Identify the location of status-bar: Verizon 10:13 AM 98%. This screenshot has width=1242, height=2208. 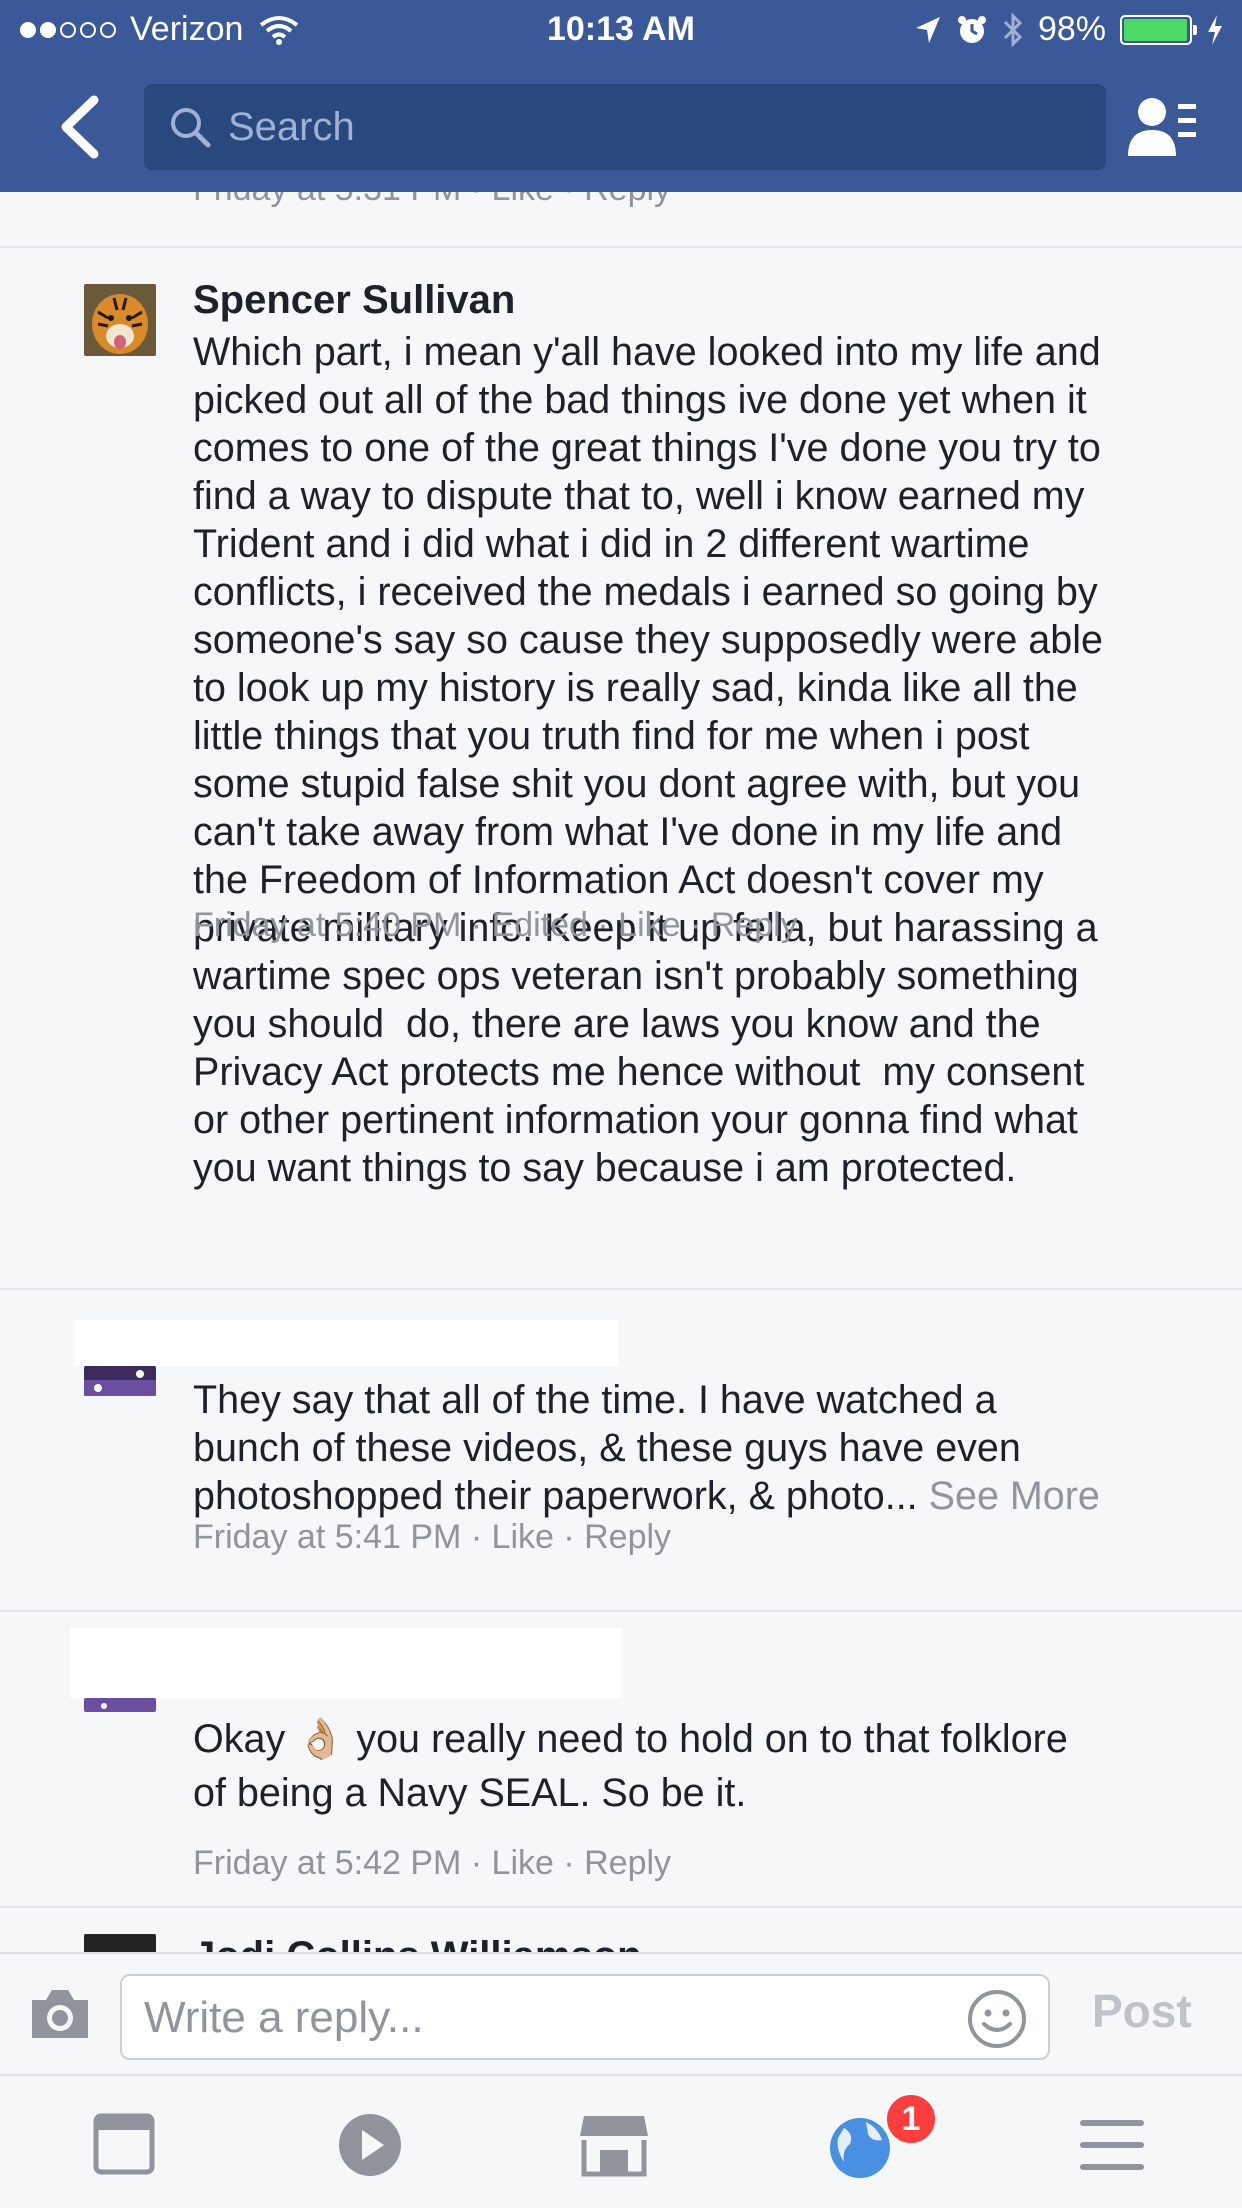
(621, 30).